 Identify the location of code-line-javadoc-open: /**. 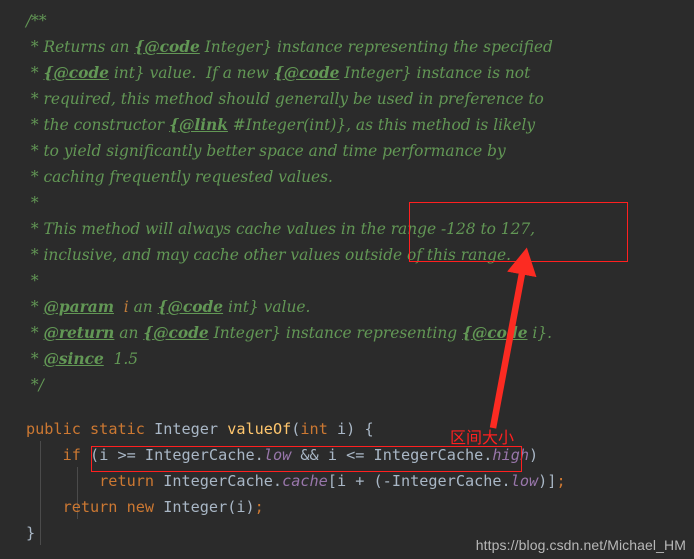
(36, 21).